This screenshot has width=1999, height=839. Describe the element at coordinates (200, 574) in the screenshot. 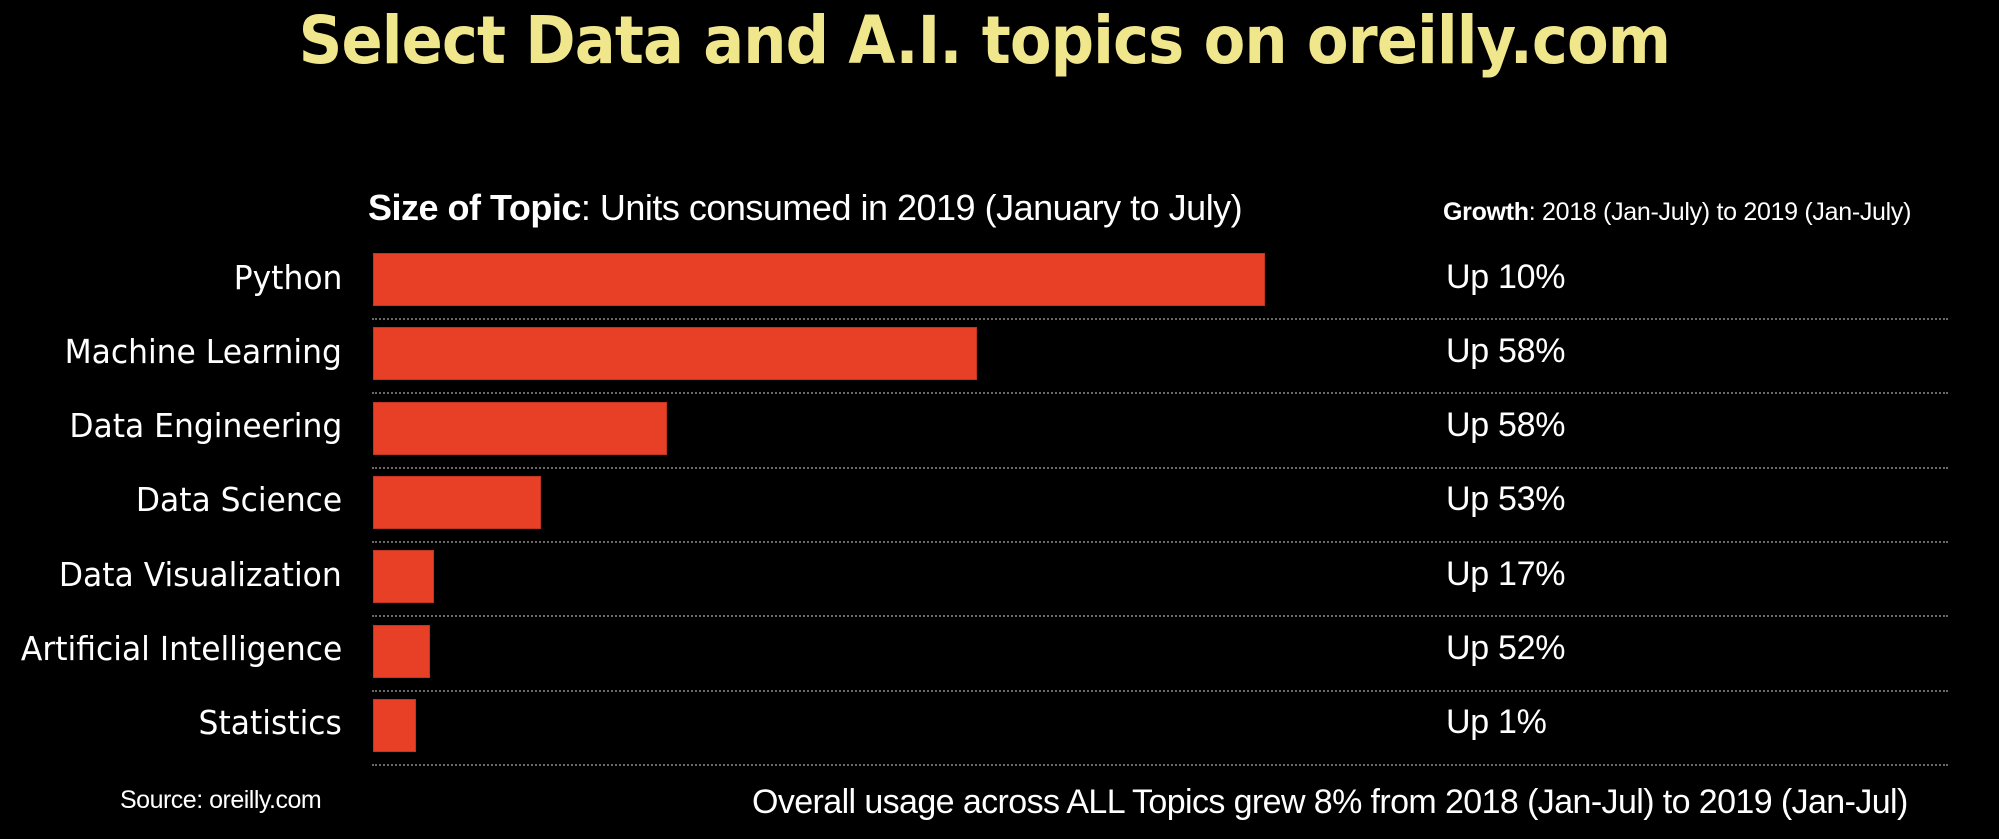

I see `category-label: Data Visualization` at that location.